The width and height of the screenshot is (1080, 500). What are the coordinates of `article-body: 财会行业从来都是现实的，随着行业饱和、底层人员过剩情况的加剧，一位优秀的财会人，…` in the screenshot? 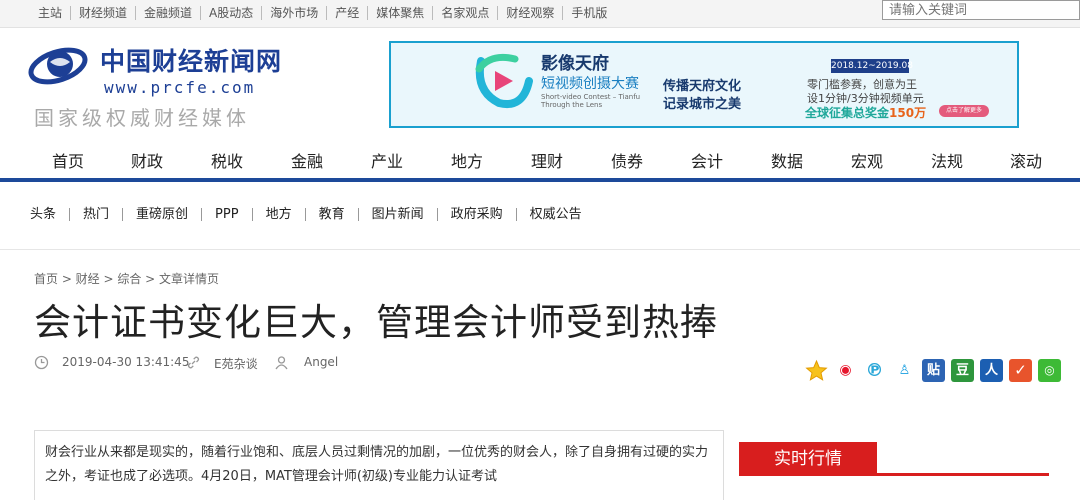 It's located at (379, 465).